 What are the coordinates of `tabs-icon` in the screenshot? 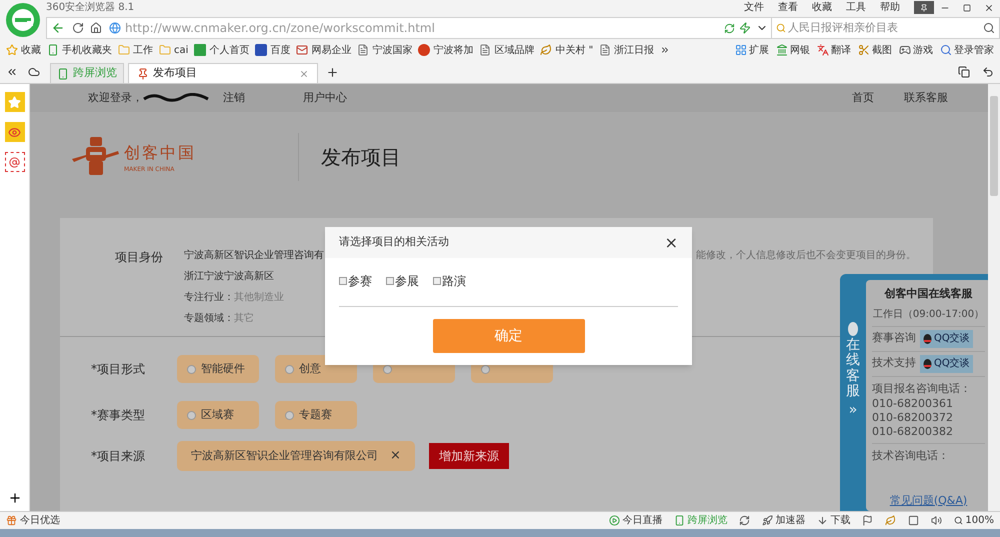 It's located at (964, 72).